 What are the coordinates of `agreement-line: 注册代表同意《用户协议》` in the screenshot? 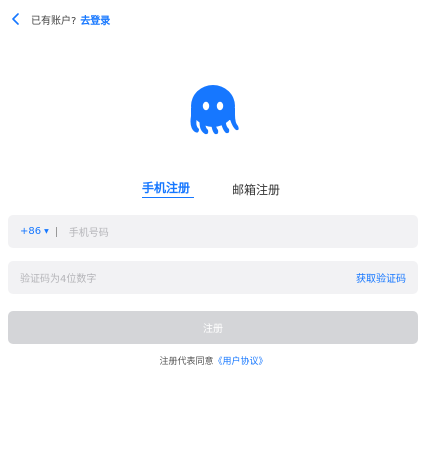 It's located at (213, 360).